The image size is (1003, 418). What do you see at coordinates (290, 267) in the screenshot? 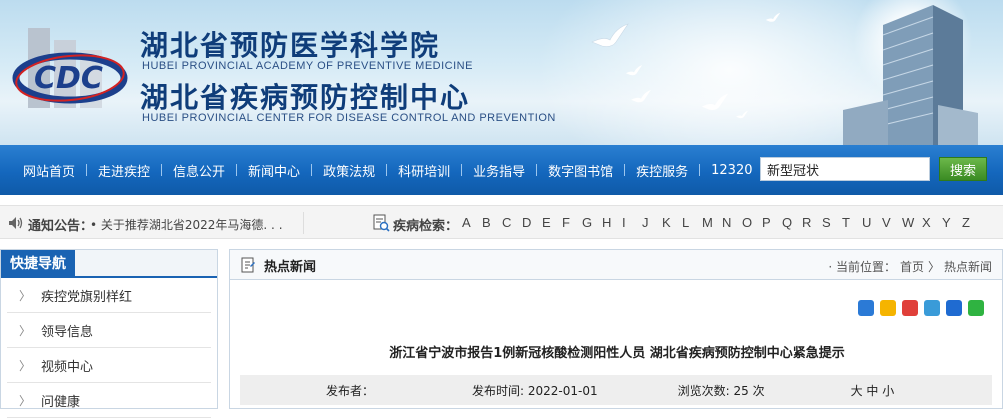
I see `section-title: 热点新闻` at bounding box center [290, 267].